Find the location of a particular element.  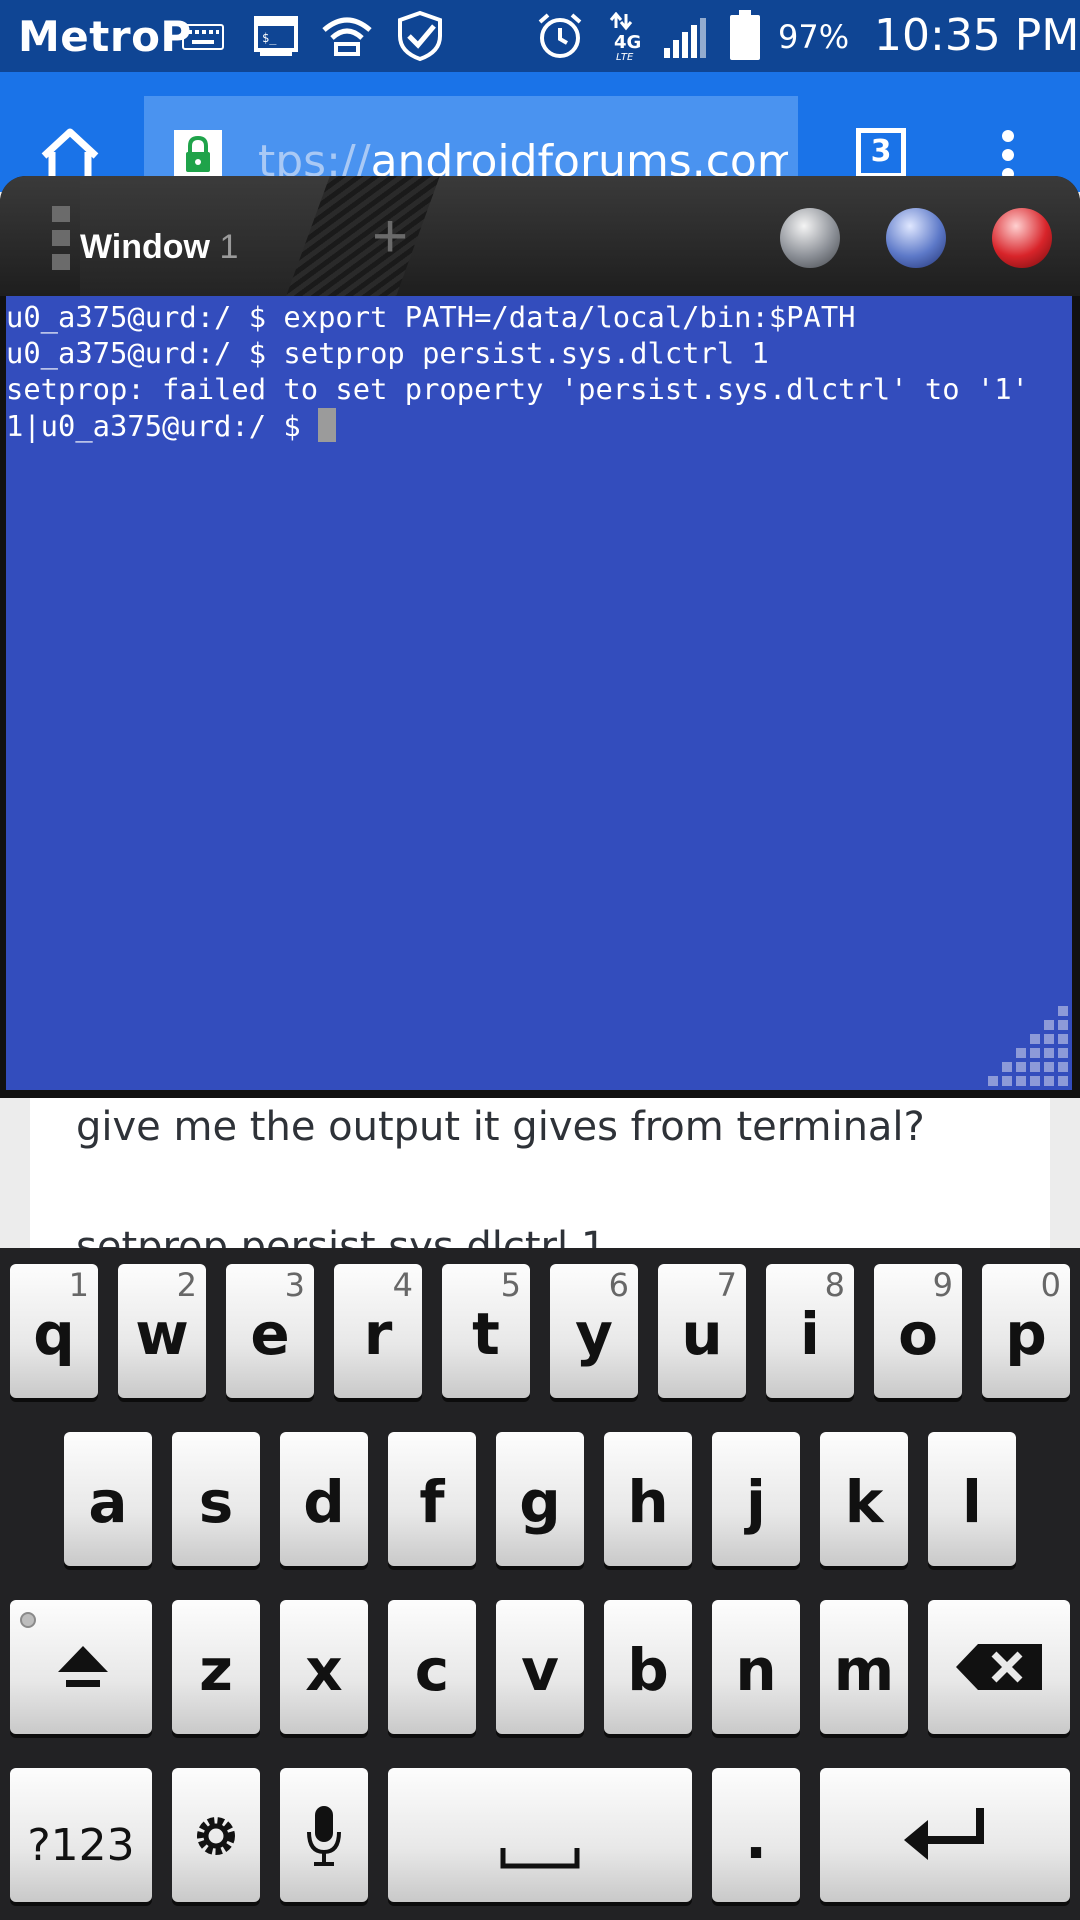

key-s: s is located at coordinates (216, 1499).